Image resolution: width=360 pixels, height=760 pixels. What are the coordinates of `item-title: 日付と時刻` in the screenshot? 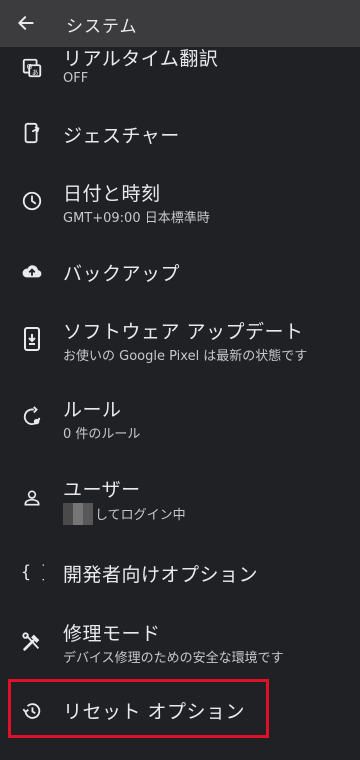 It's located at (112, 194).